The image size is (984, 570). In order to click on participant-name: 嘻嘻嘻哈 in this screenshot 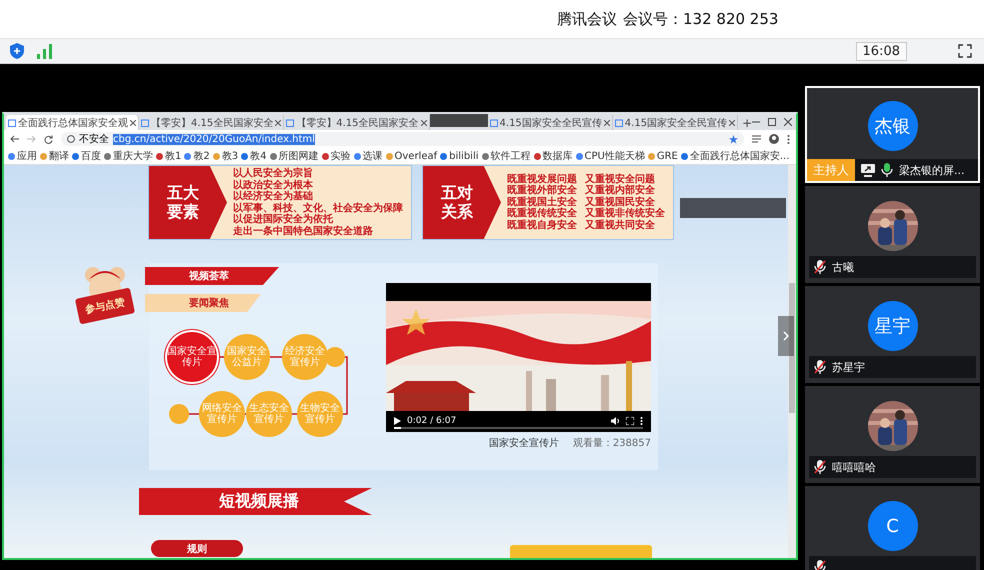, I will do `click(854, 467)`.